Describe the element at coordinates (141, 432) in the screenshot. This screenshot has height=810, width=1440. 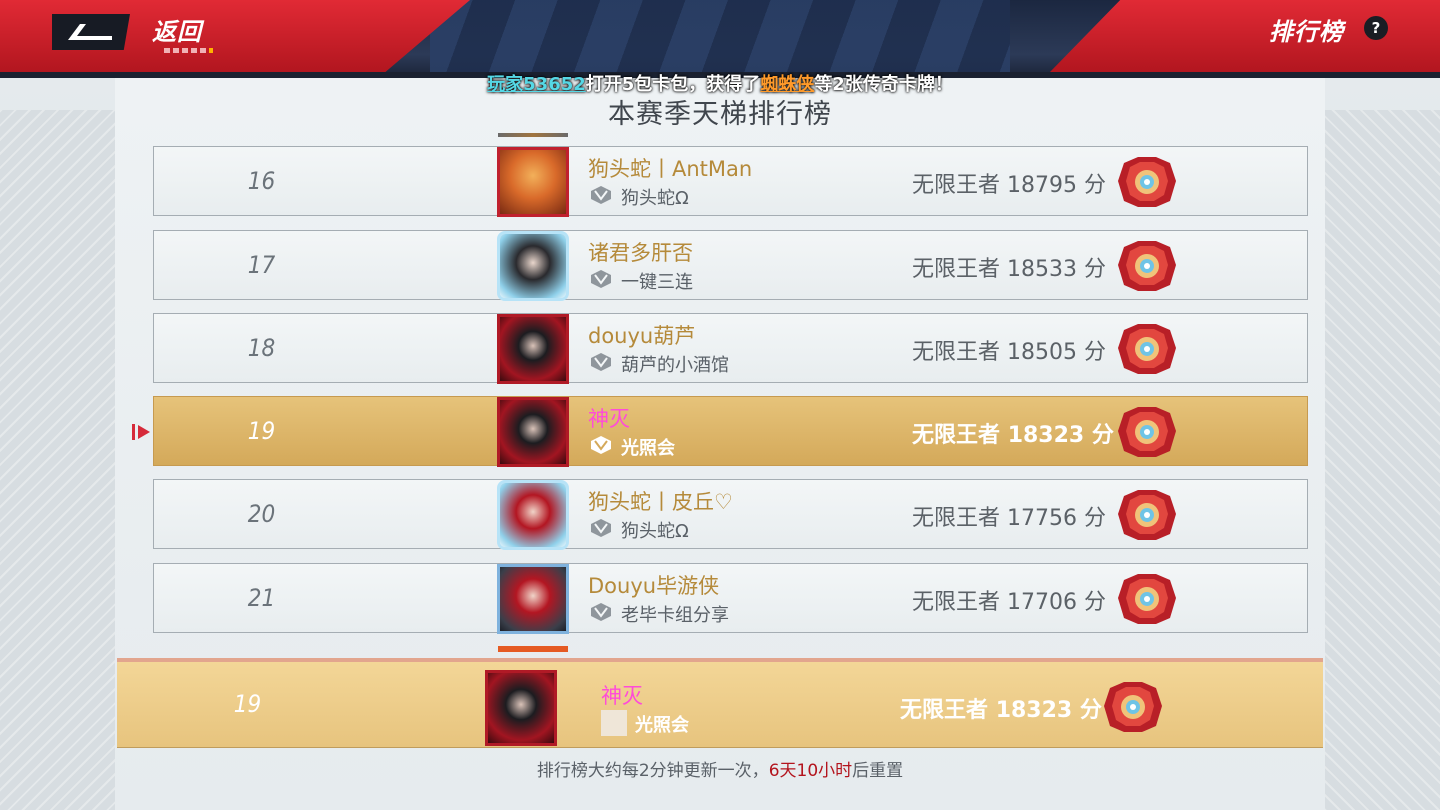
I see `current-player-marker-icon` at that location.